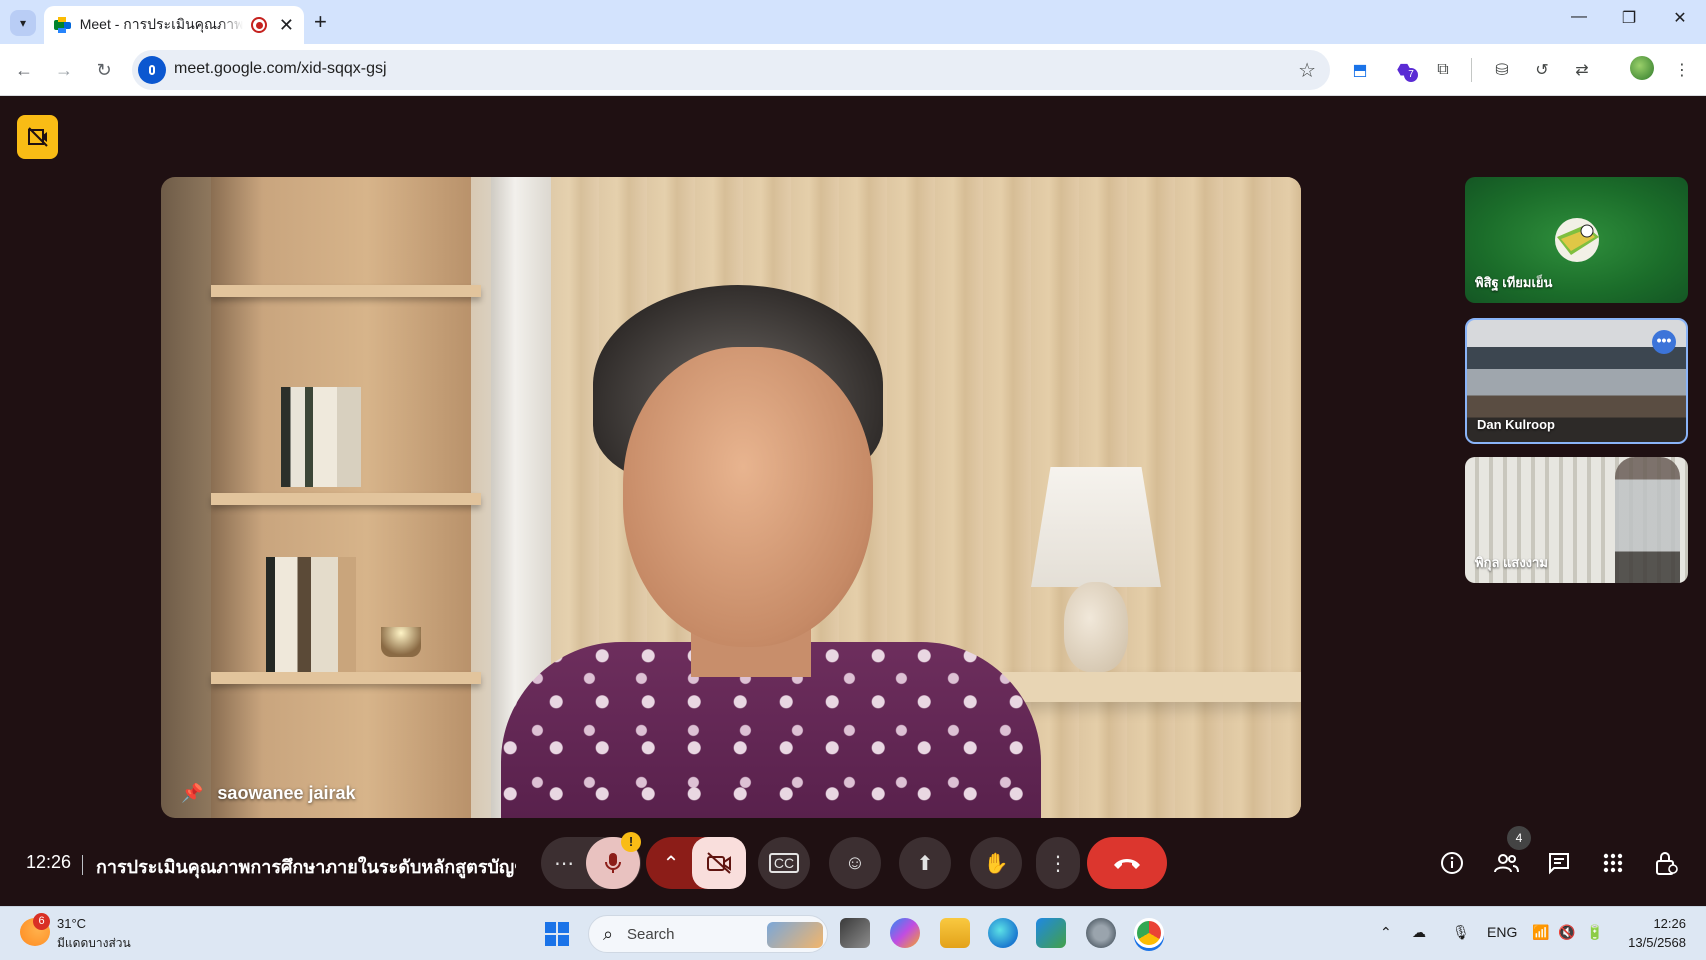  Describe the element at coordinates (1461, 932) in the screenshot. I see `microphone-icon: 🎙` at that location.